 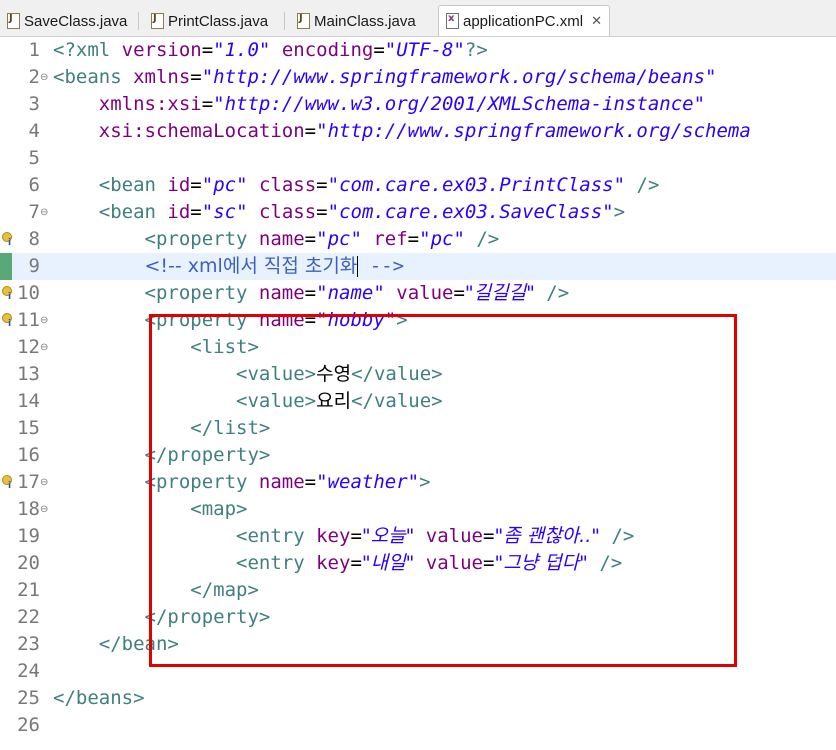 What do you see at coordinates (418, 455) in the screenshot?
I see `code-line: 16 </property>` at bounding box center [418, 455].